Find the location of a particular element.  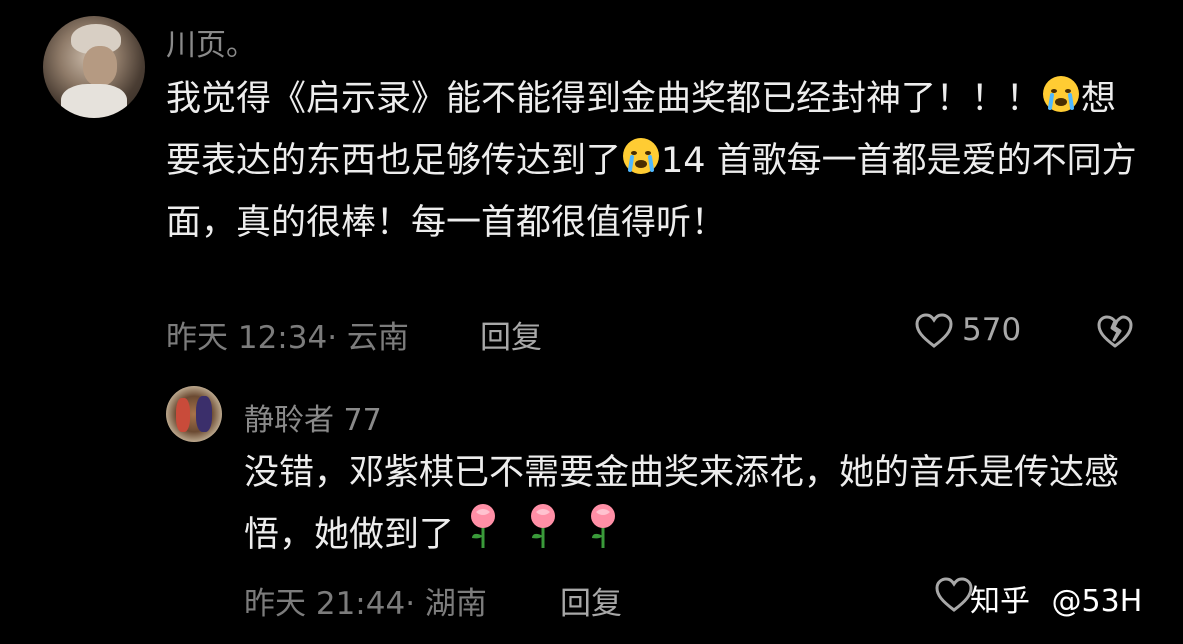

replier-username: 静聆者 77 is located at coordinates (313, 417).